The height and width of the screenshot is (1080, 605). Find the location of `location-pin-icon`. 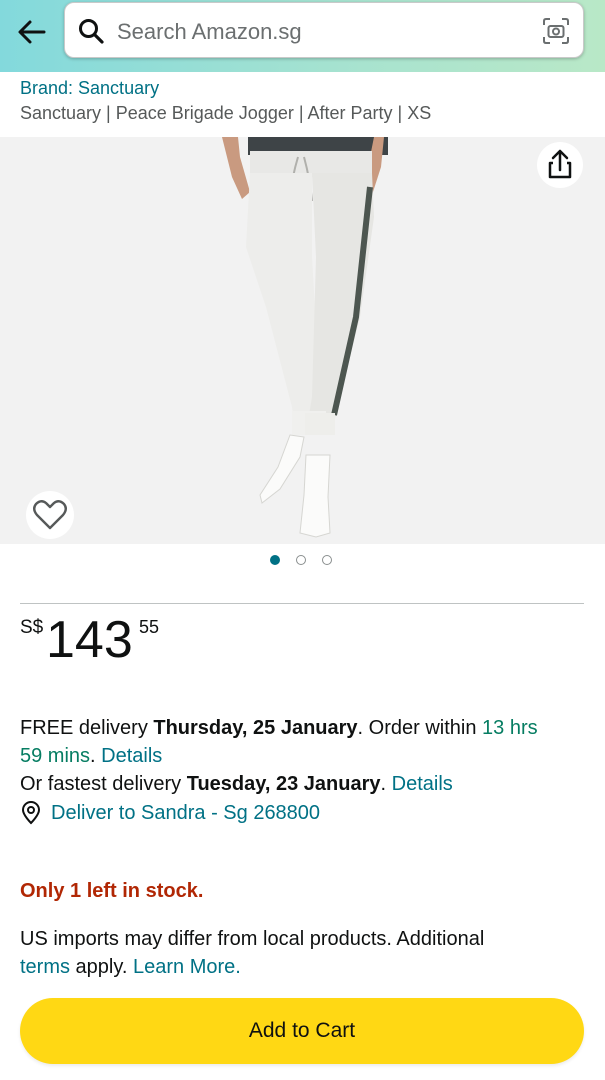

location-pin-icon is located at coordinates (31, 813).